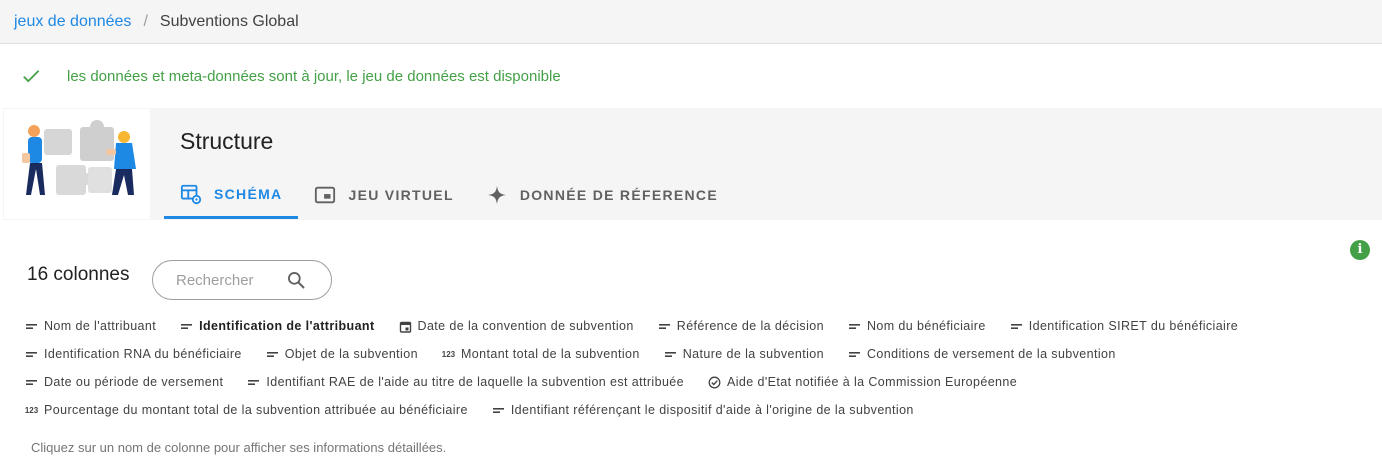 The height and width of the screenshot is (472, 1382). What do you see at coordinates (1360, 250) in the screenshot?
I see `info-icon: i` at bounding box center [1360, 250].